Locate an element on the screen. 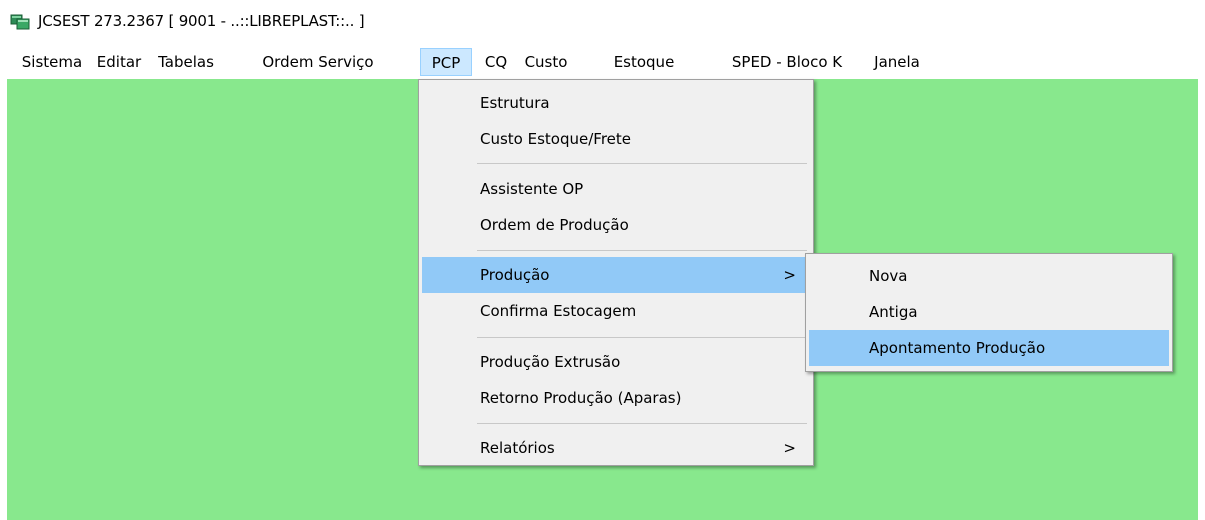 The image size is (1205, 520). menu-item-label: Relatórios is located at coordinates (517, 448).